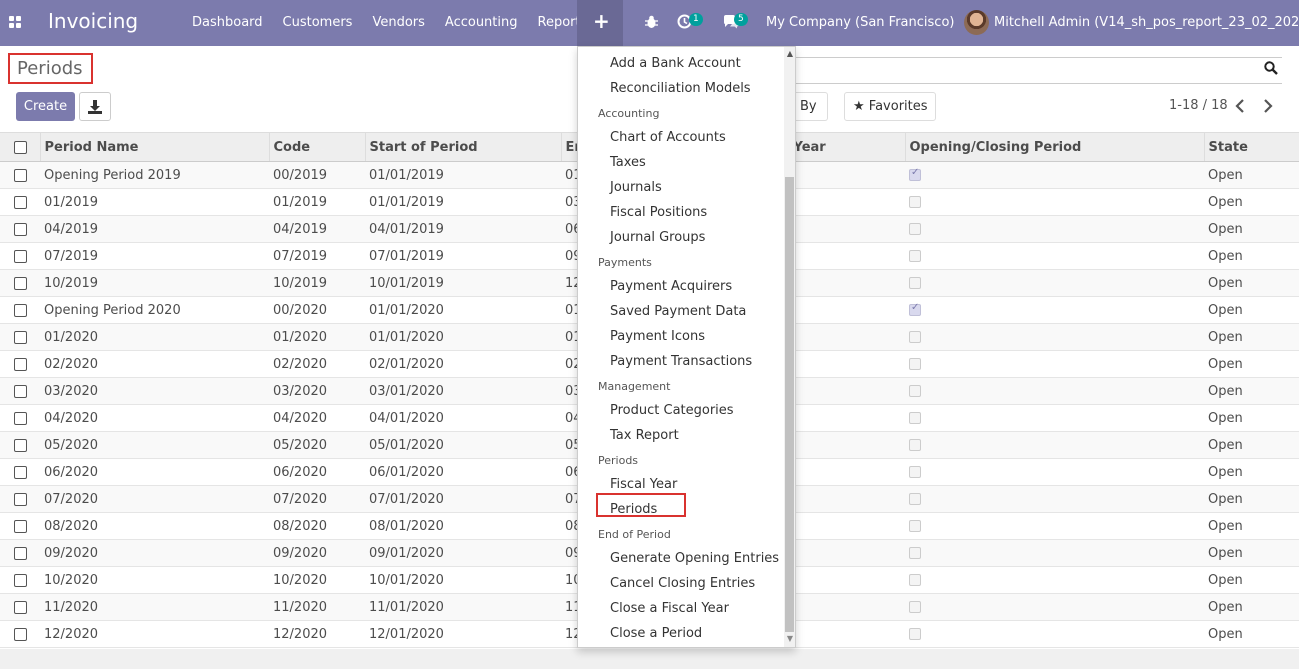 The image size is (1299, 669). I want to click on dropdown-item: Add a Bank Account, so click(675, 63).